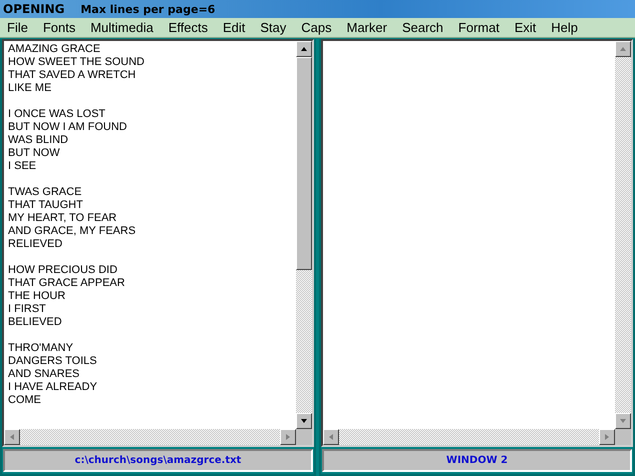 The height and width of the screenshot is (476, 635). I want to click on lyric-line: LIKE ME, so click(30, 88).